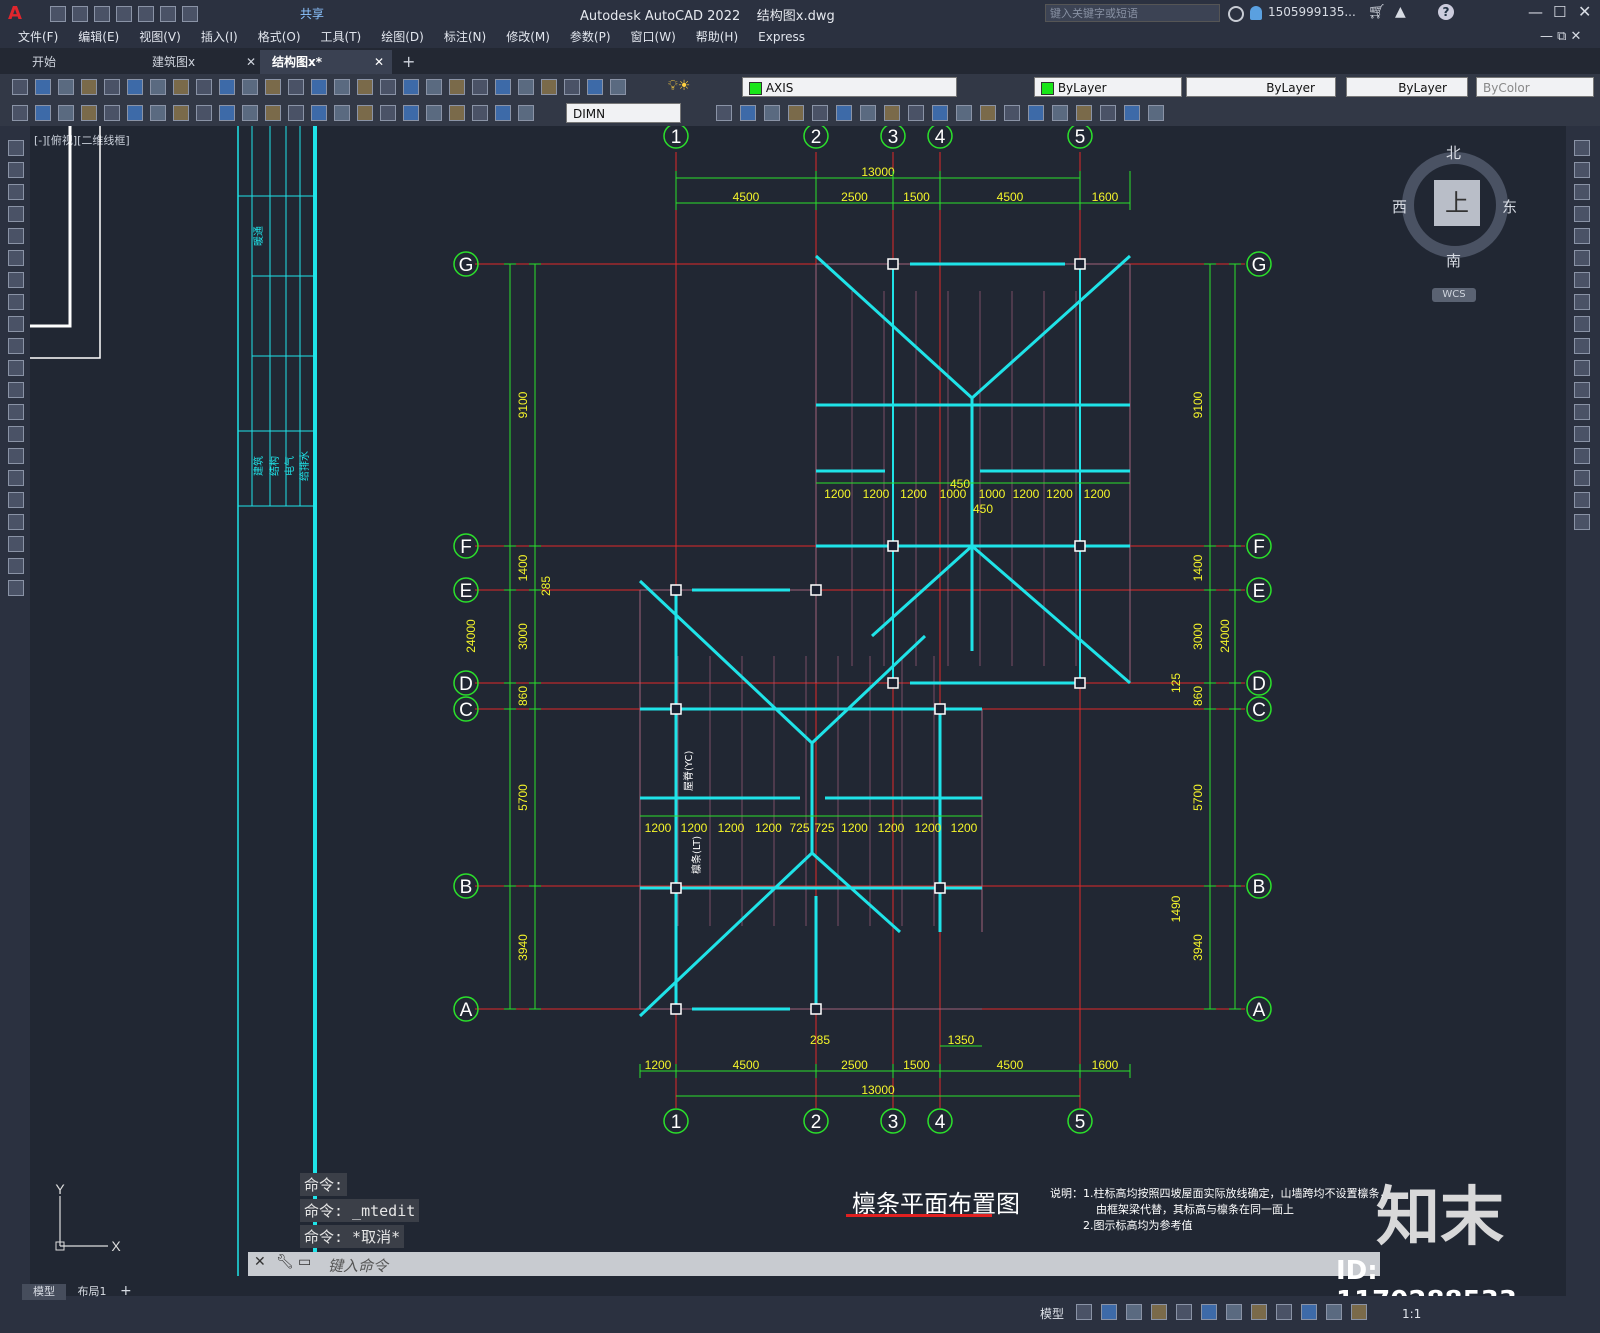  I want to click on search-input: 键入关键字或短语, so click(1132, 13).